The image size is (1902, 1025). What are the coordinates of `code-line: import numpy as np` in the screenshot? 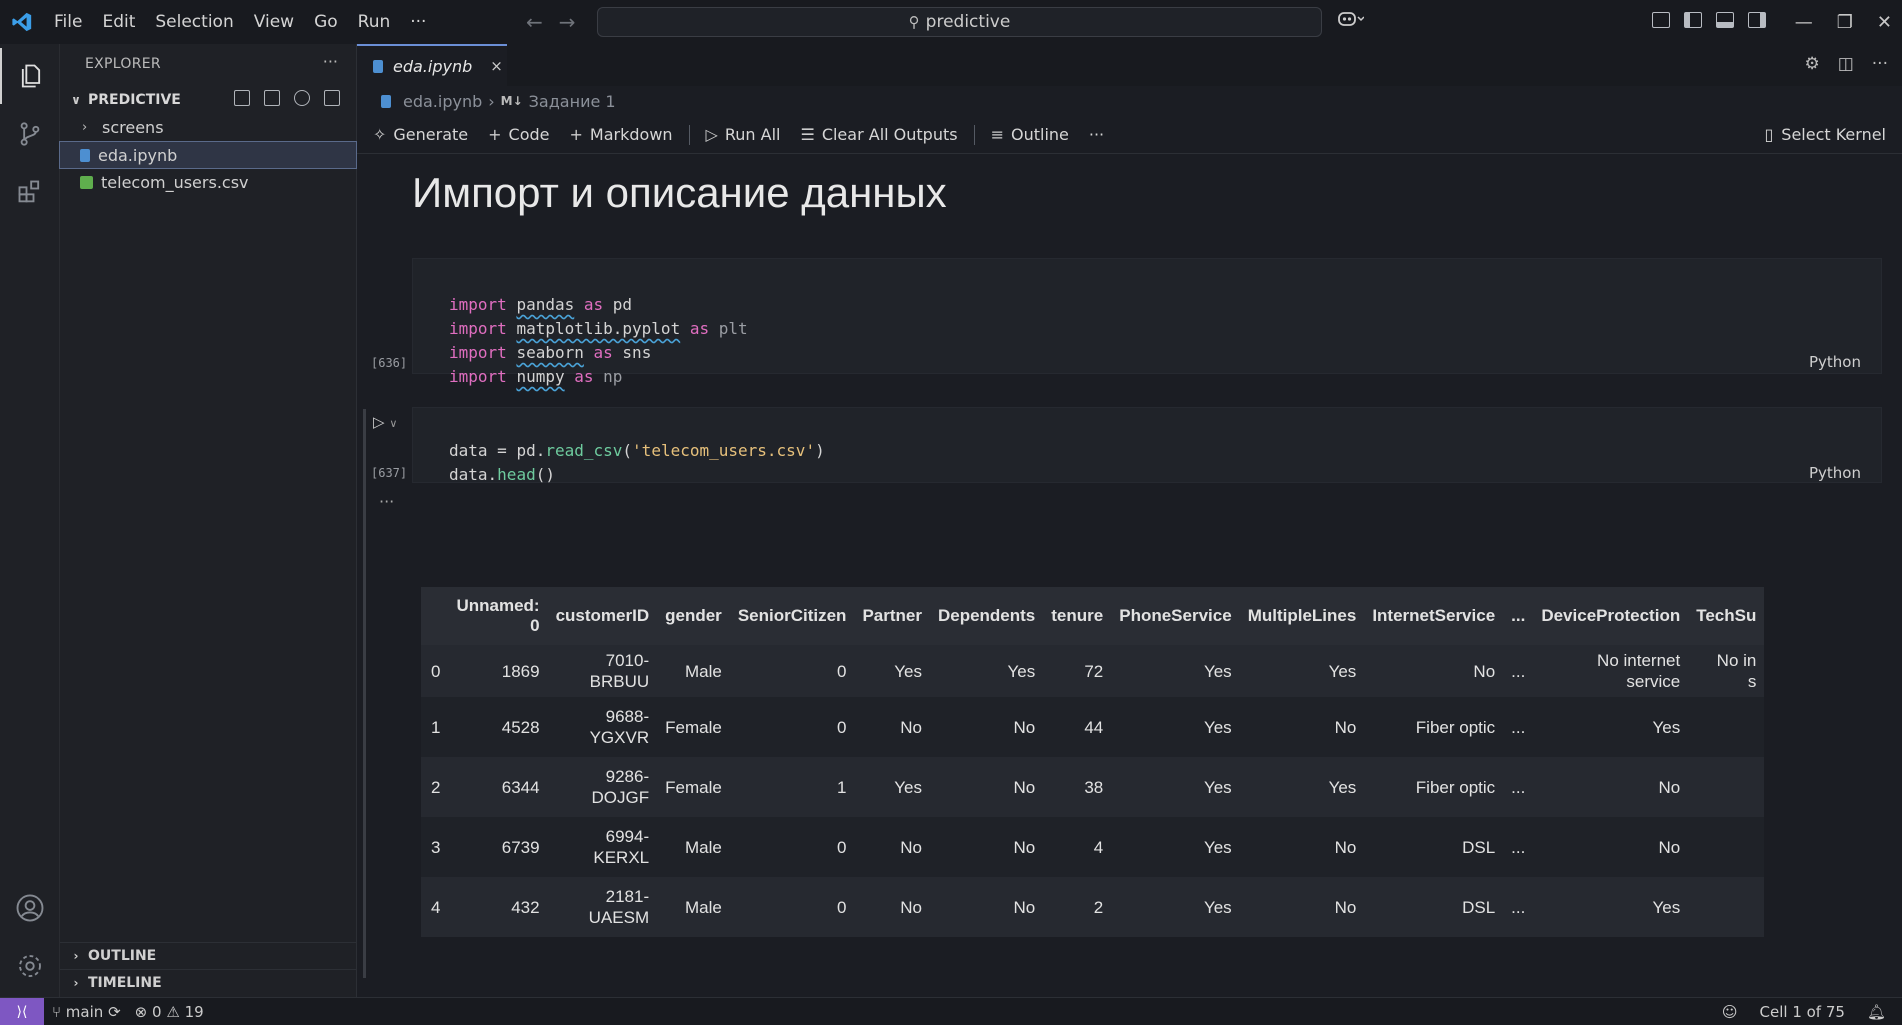 It's located at (536, 376).